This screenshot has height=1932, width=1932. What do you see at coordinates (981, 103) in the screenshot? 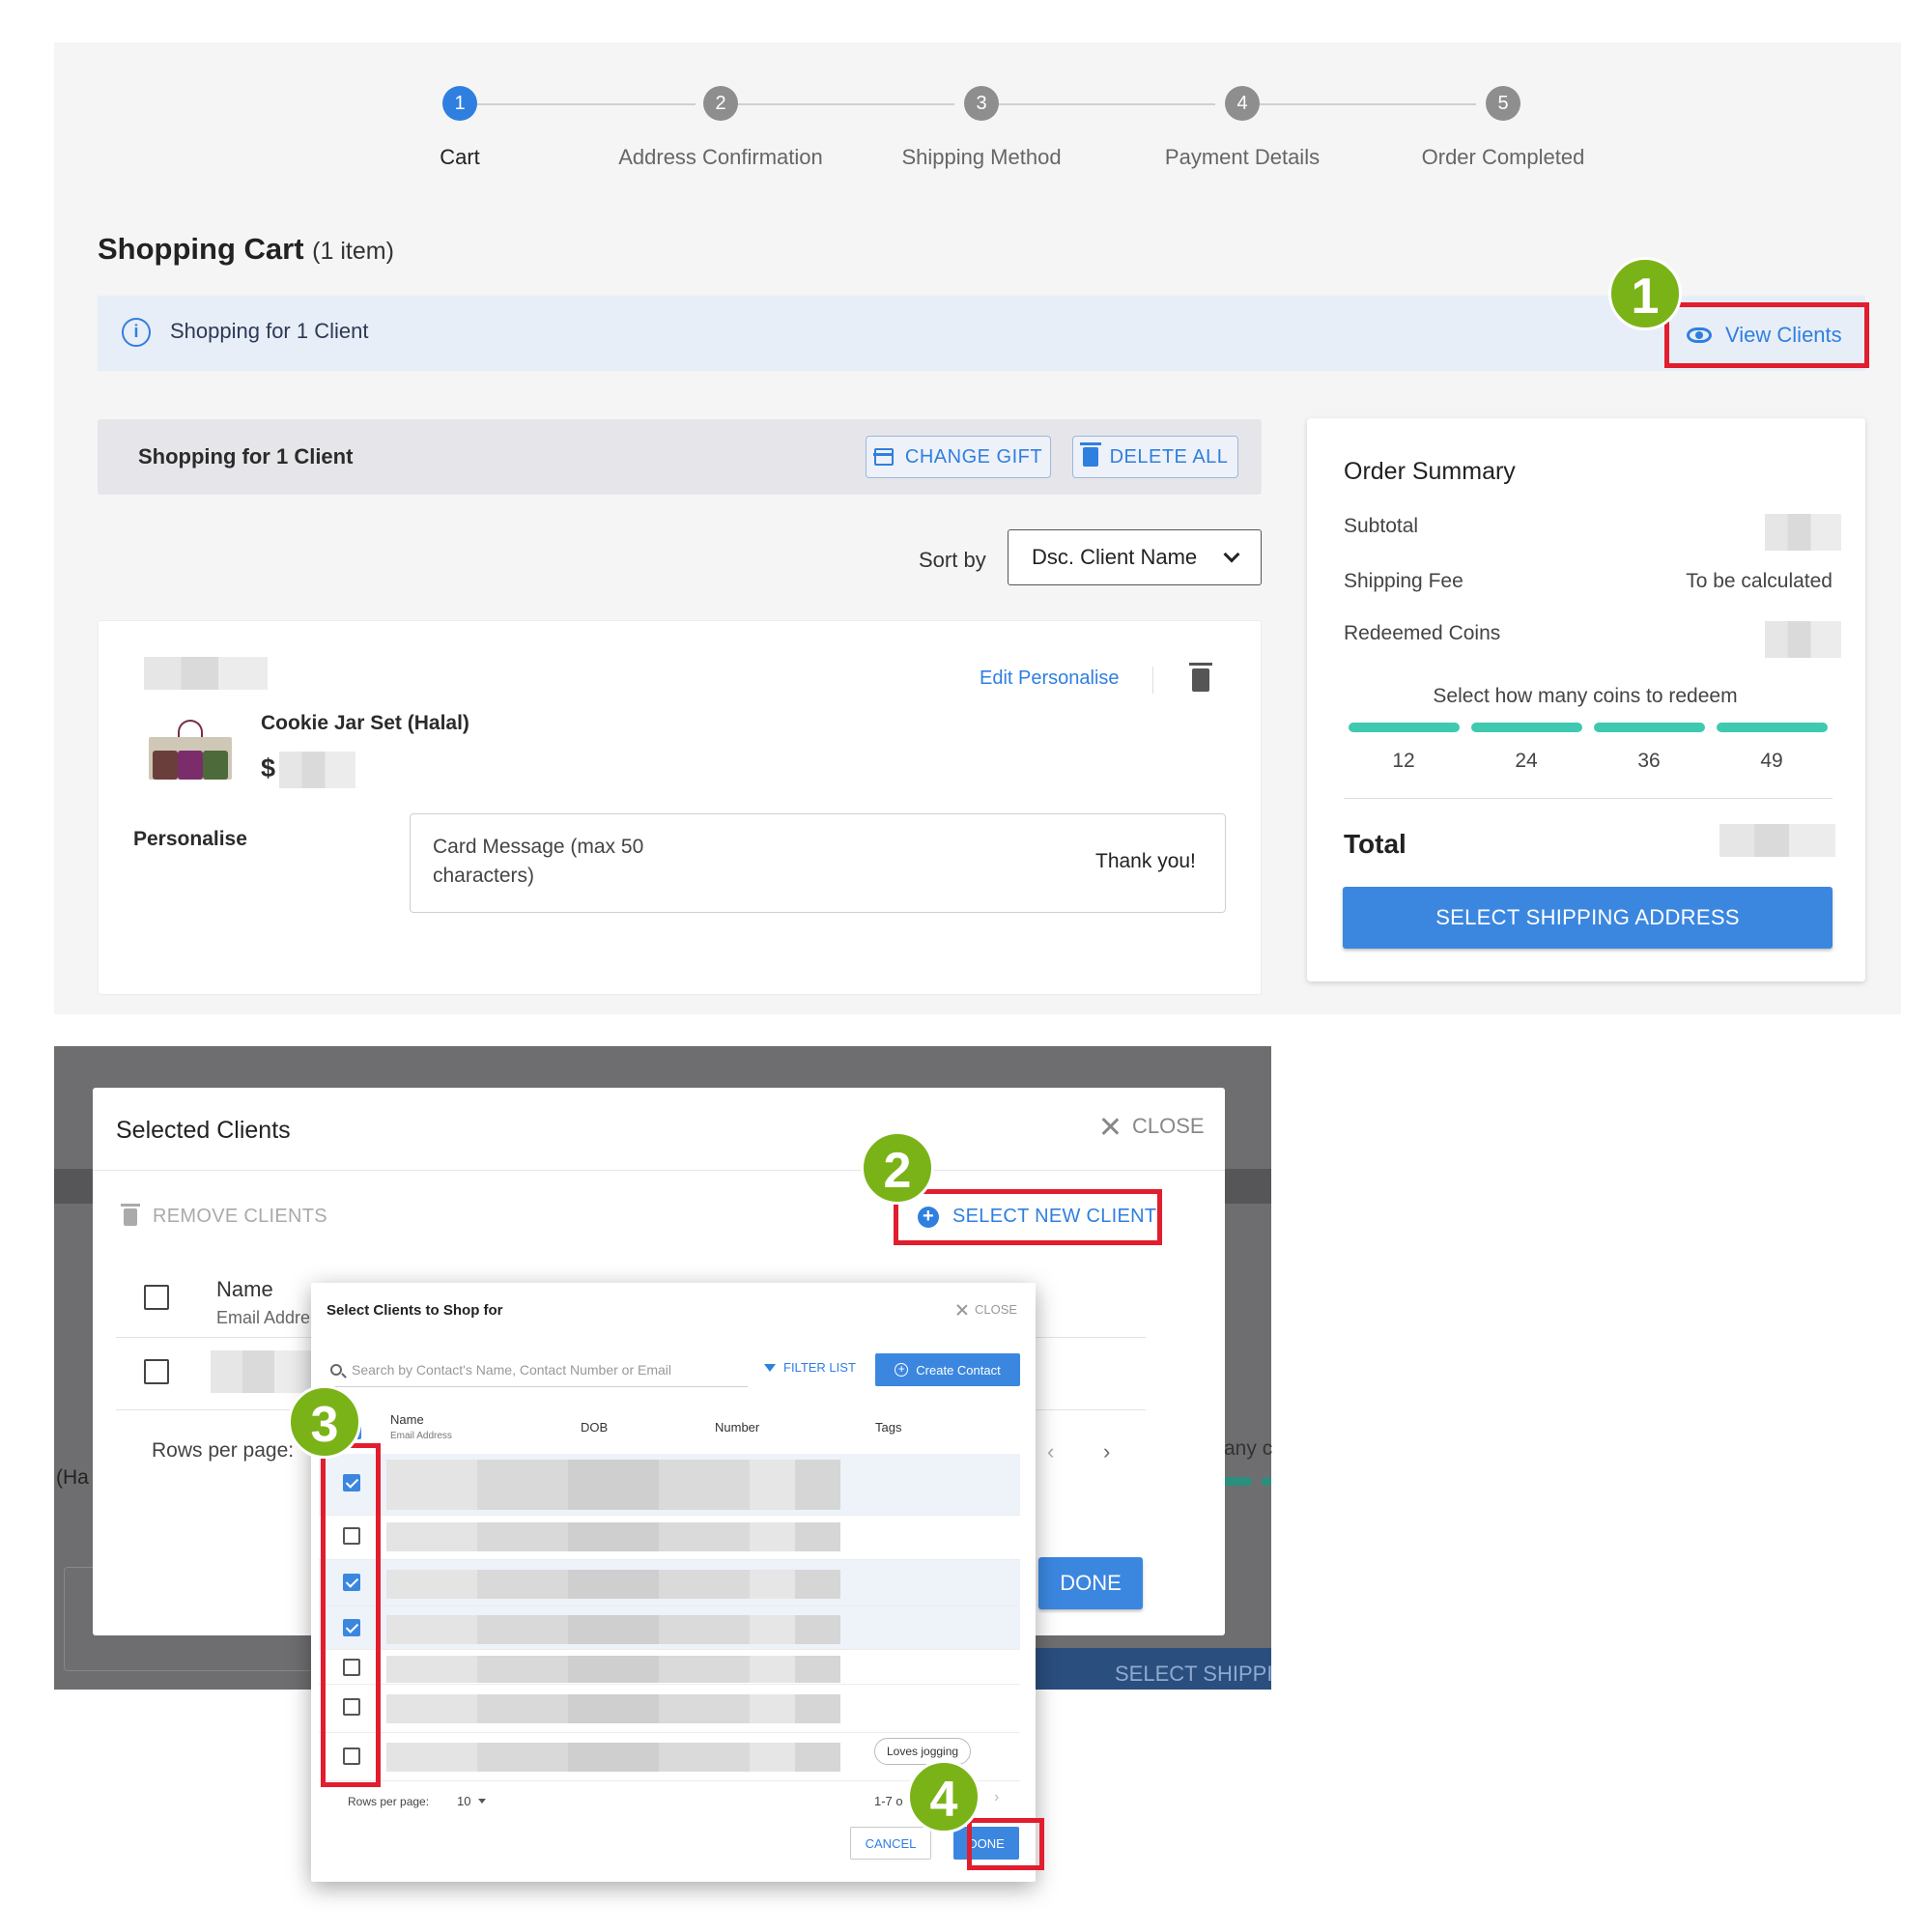
I see `step-3-indicator: 3` at bounding box center [981, 103].